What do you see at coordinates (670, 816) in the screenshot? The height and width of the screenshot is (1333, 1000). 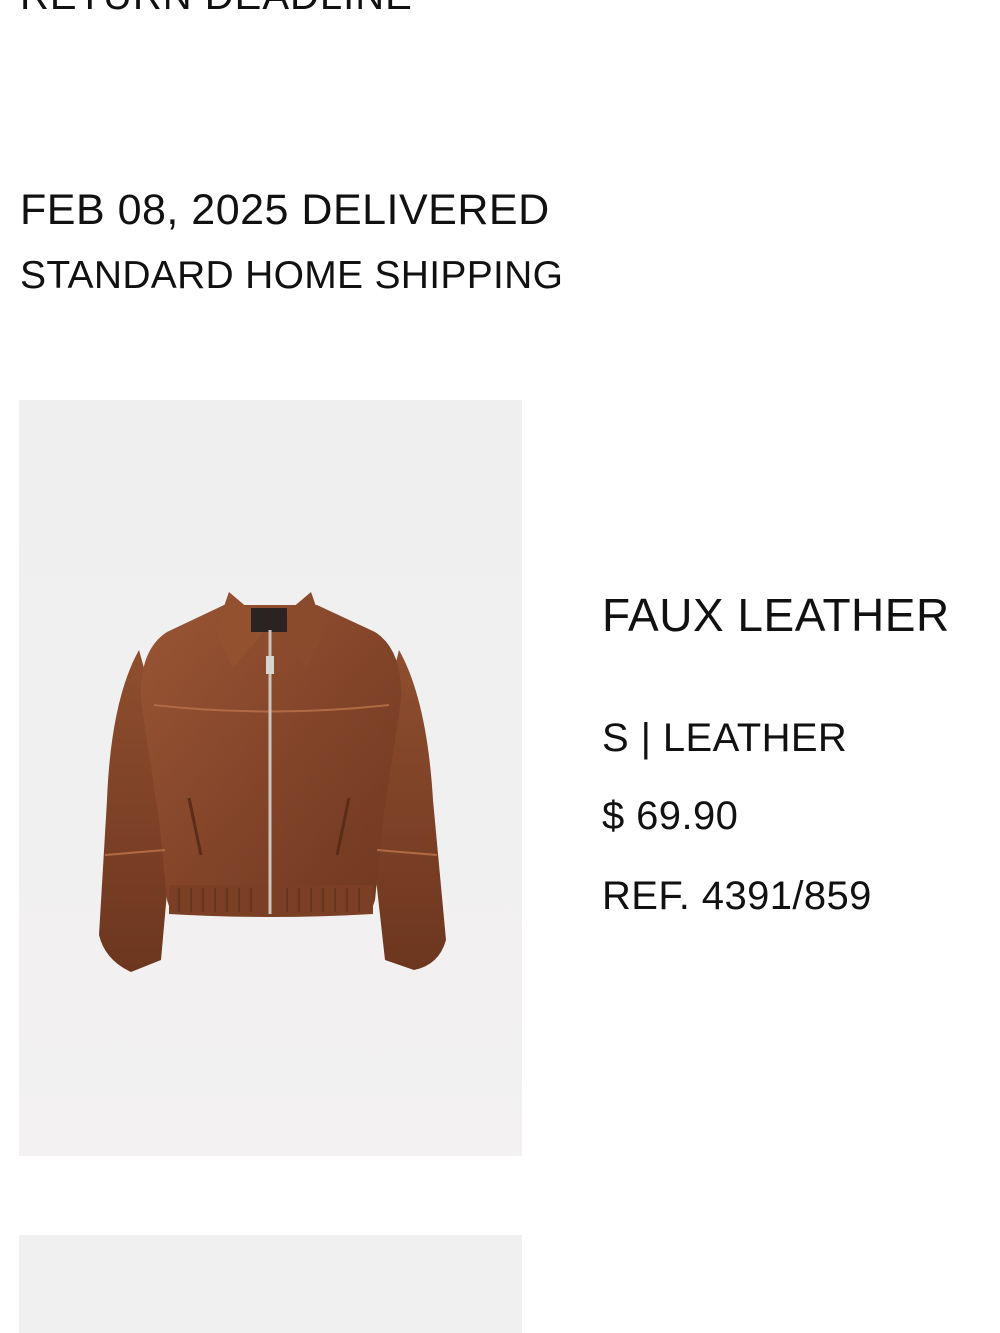 I see `product-price: $ 69.90` at bounding box center [670, 816].